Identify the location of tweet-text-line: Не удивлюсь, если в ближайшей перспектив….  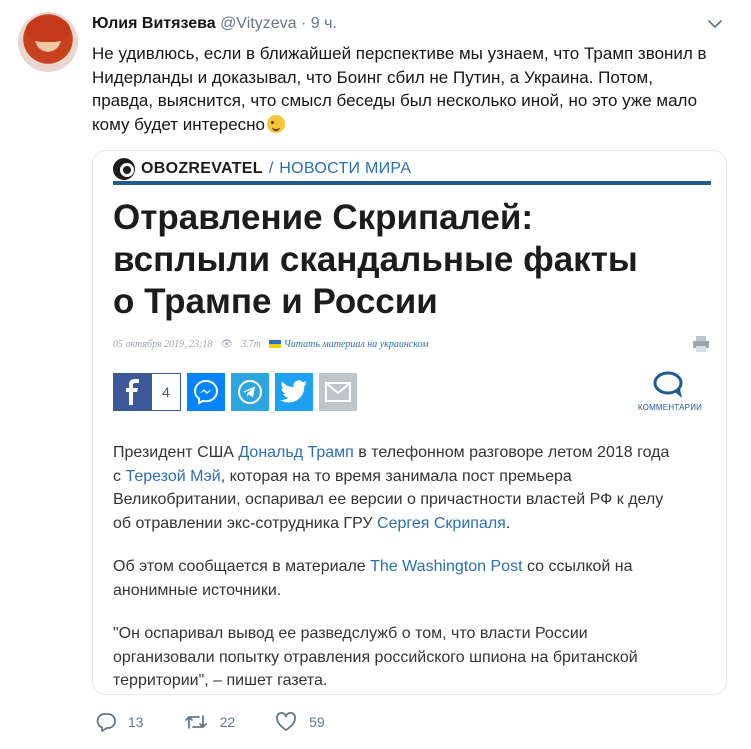
(399, 53).